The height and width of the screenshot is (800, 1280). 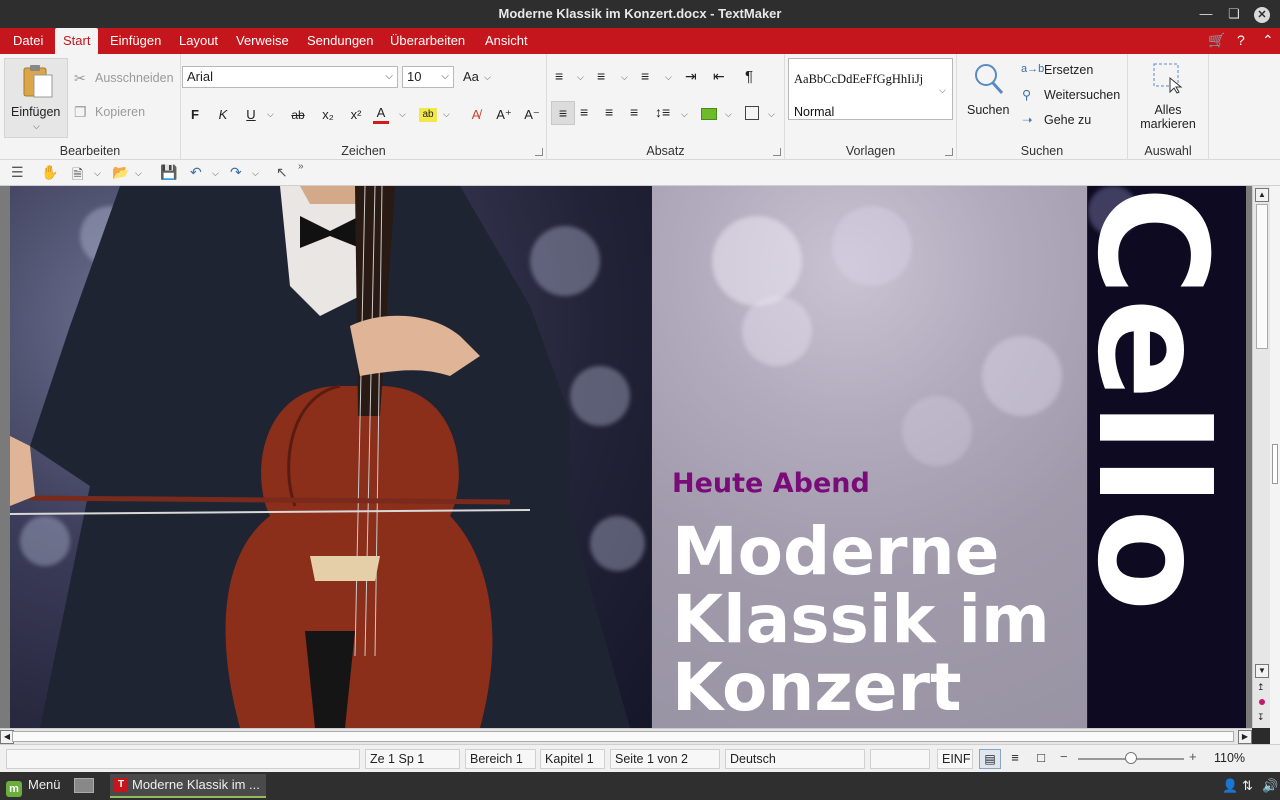 I want to click on pointer-icon: ↖, so click(x=282, y=172).